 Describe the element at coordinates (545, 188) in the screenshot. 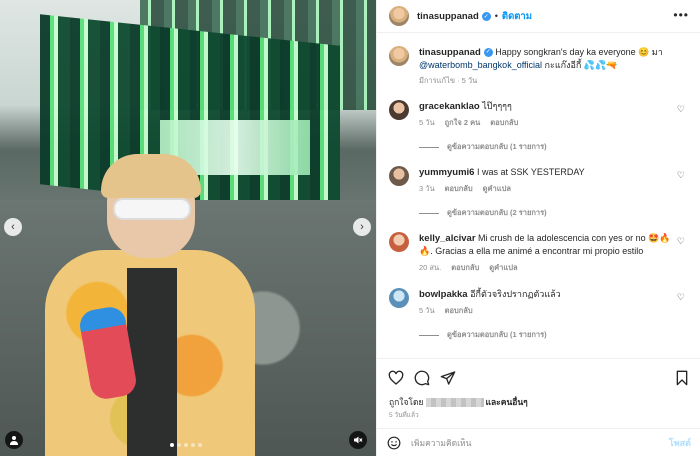

I see `comment-meta: 3 วัน ตอบกลับ ดูคำแปล` at that location.